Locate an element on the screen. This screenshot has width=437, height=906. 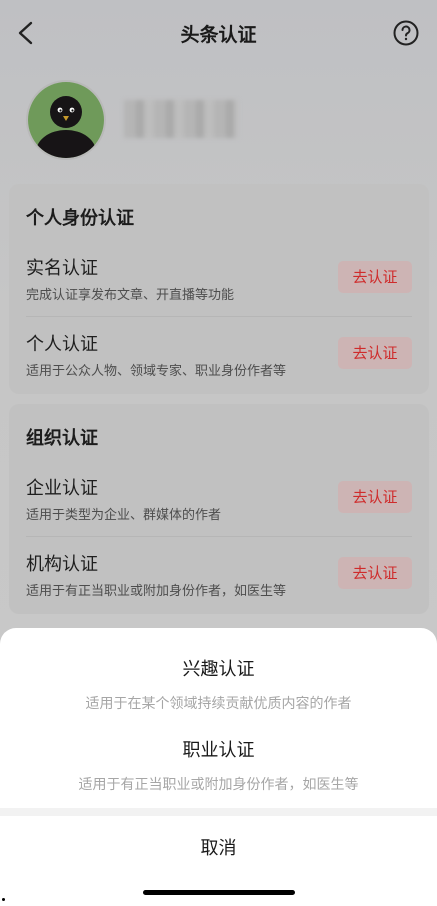
option-title: 职业认证 is located at coordinates (218, 750).